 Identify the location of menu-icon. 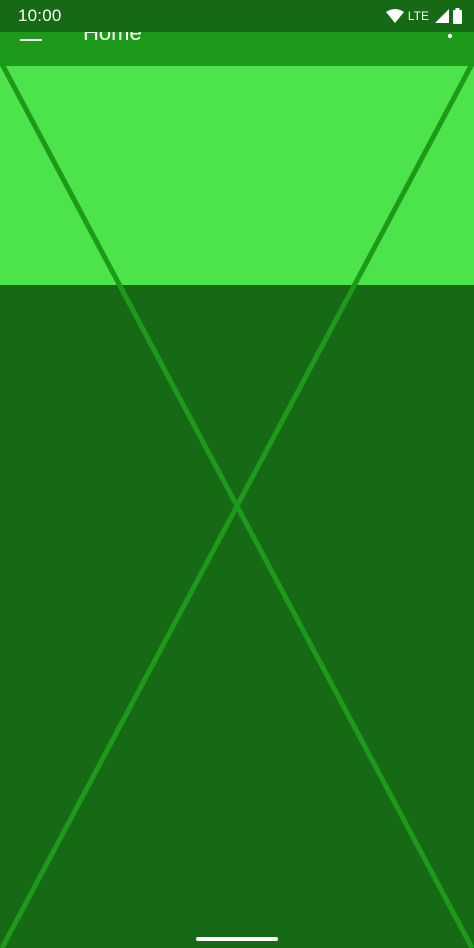
(32, 37).